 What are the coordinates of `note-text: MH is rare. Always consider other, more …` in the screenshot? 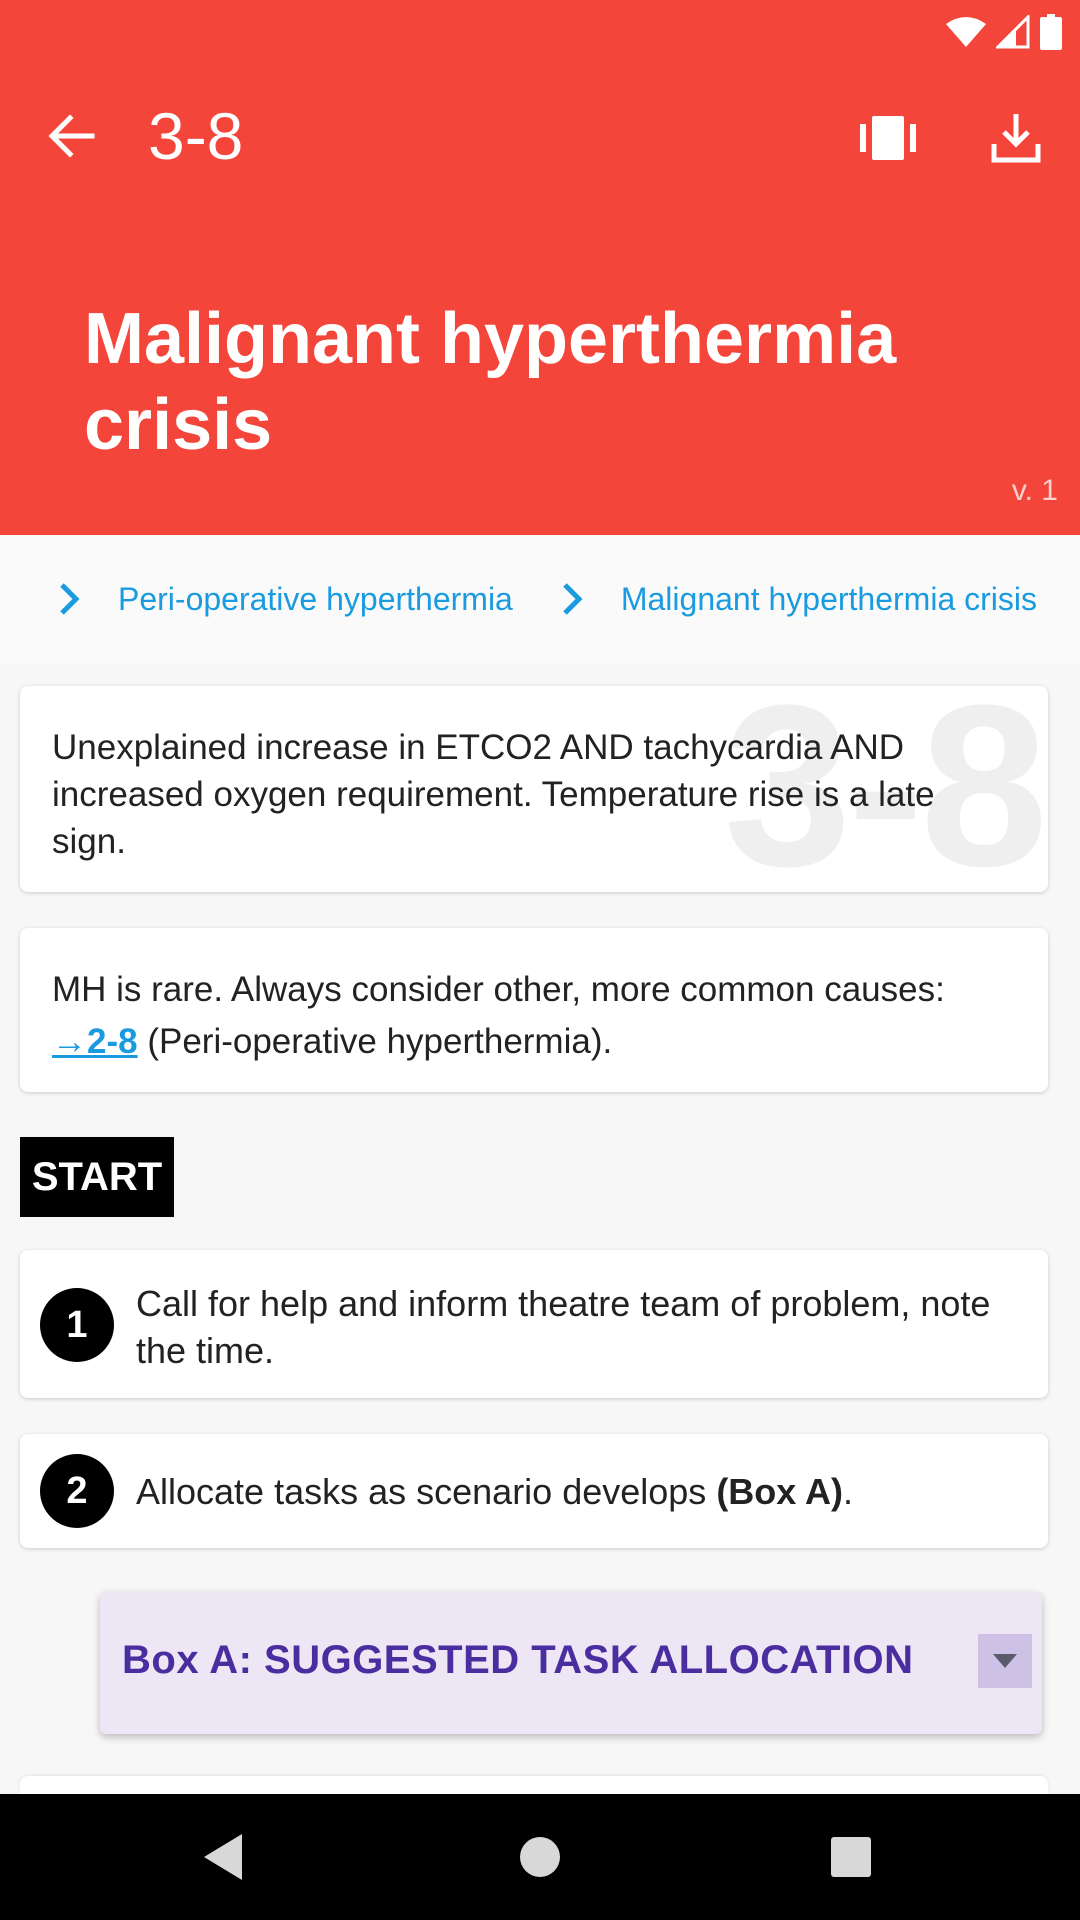 It's located at (534, 1016).